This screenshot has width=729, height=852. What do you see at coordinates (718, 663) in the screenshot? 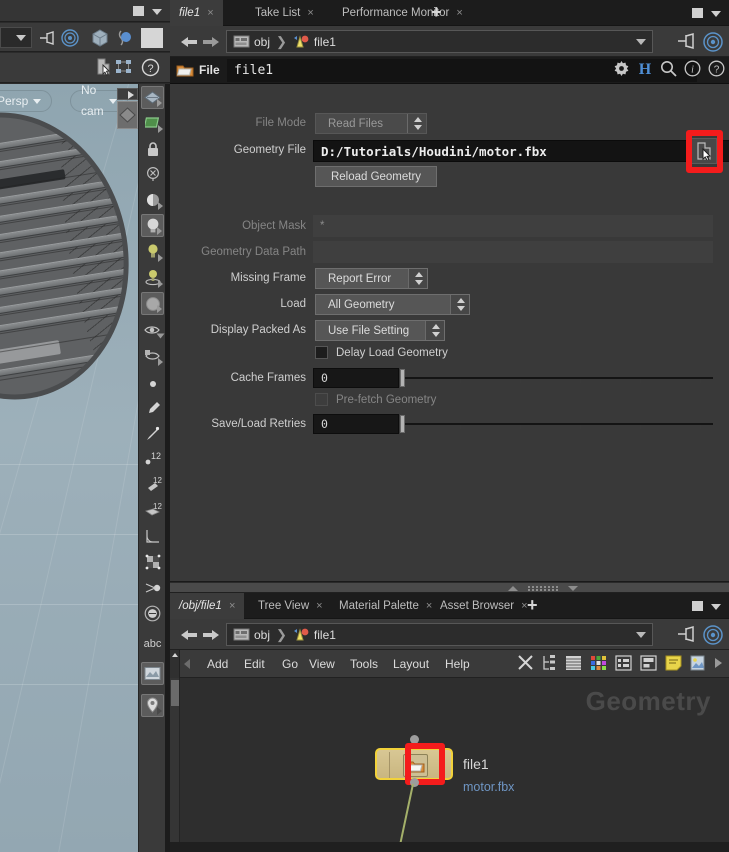
I see `play-arrow-icon` at bounding box center [718, 663].